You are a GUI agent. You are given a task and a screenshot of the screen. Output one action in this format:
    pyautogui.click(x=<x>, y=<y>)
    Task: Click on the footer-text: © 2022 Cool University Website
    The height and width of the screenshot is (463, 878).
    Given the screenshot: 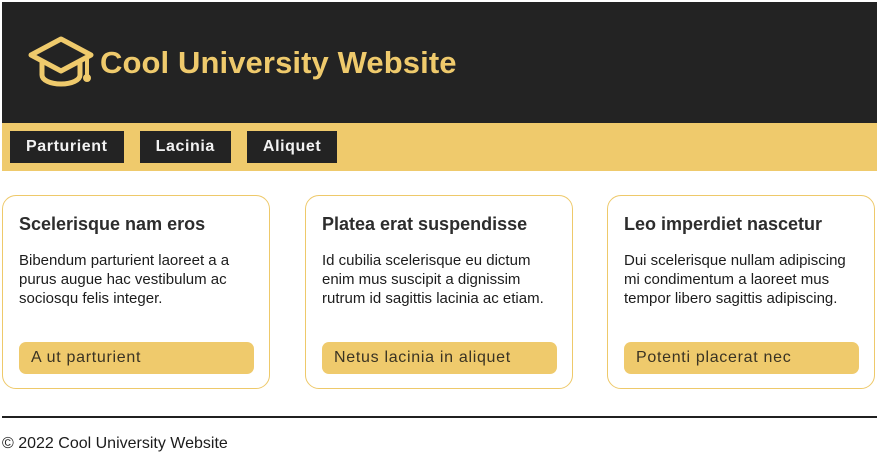 What is the action you would take?
    pyautogui.click(x=115, y=443)
    